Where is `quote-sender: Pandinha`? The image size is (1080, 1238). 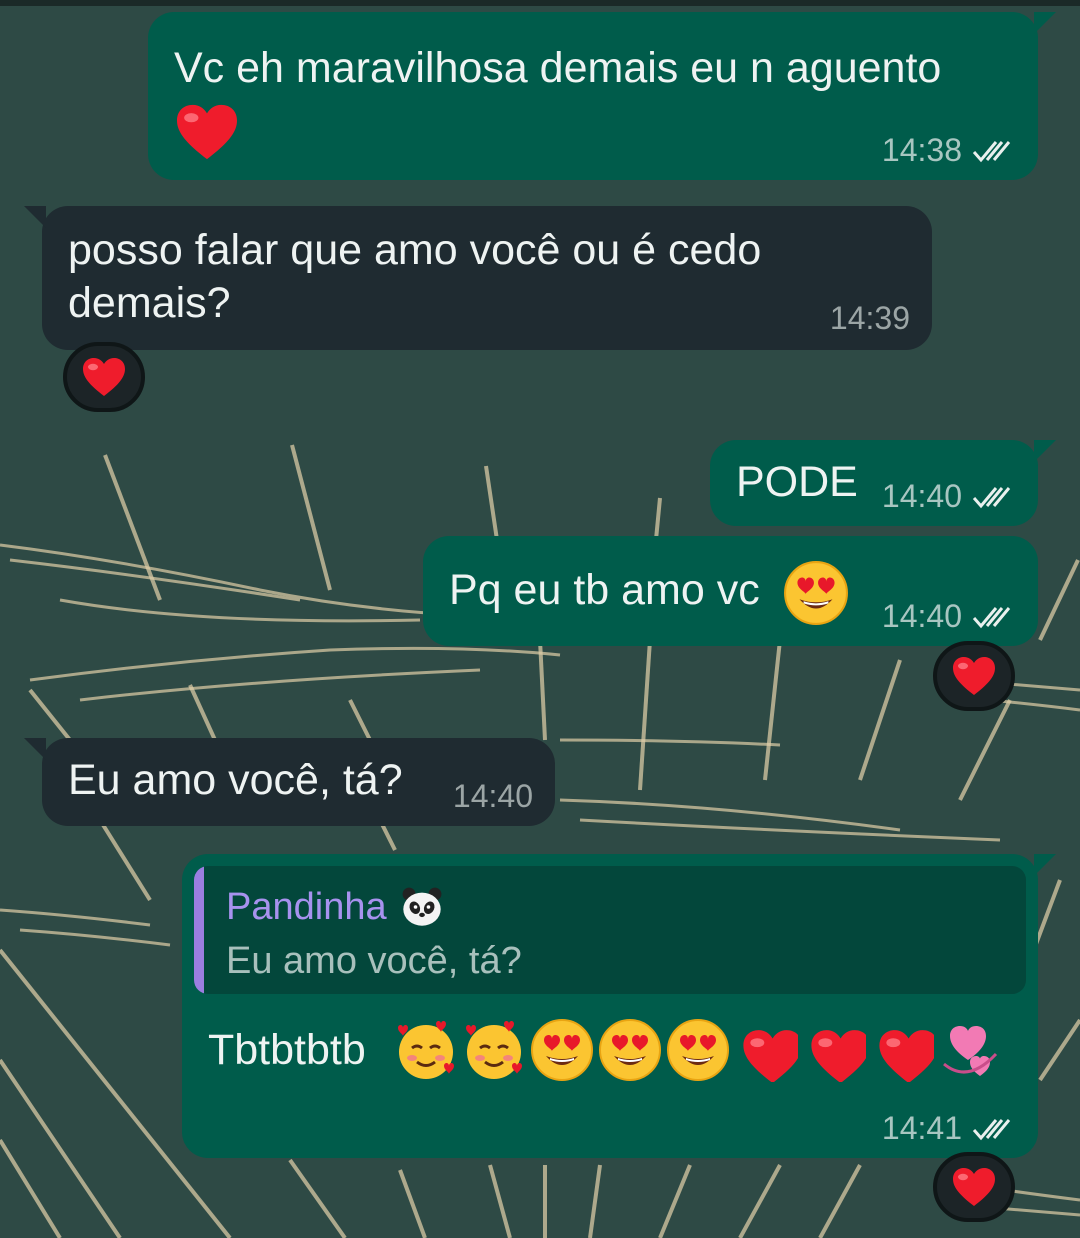 quote-sender: Pandinha is located at coordinates (335, 907).